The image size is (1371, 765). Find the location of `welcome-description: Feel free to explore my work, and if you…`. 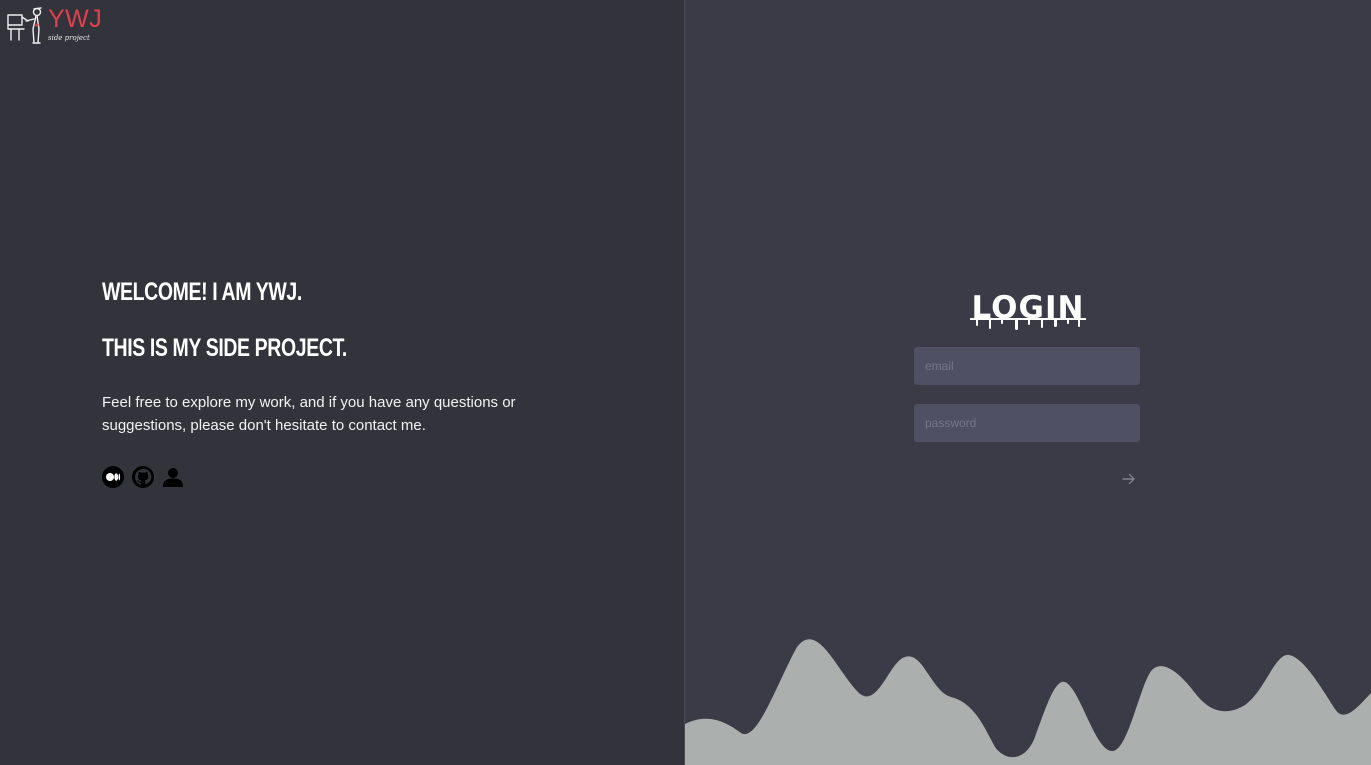

welcome-description: Feel free to explore my work, and if you… is located at coordinates (309, 414).